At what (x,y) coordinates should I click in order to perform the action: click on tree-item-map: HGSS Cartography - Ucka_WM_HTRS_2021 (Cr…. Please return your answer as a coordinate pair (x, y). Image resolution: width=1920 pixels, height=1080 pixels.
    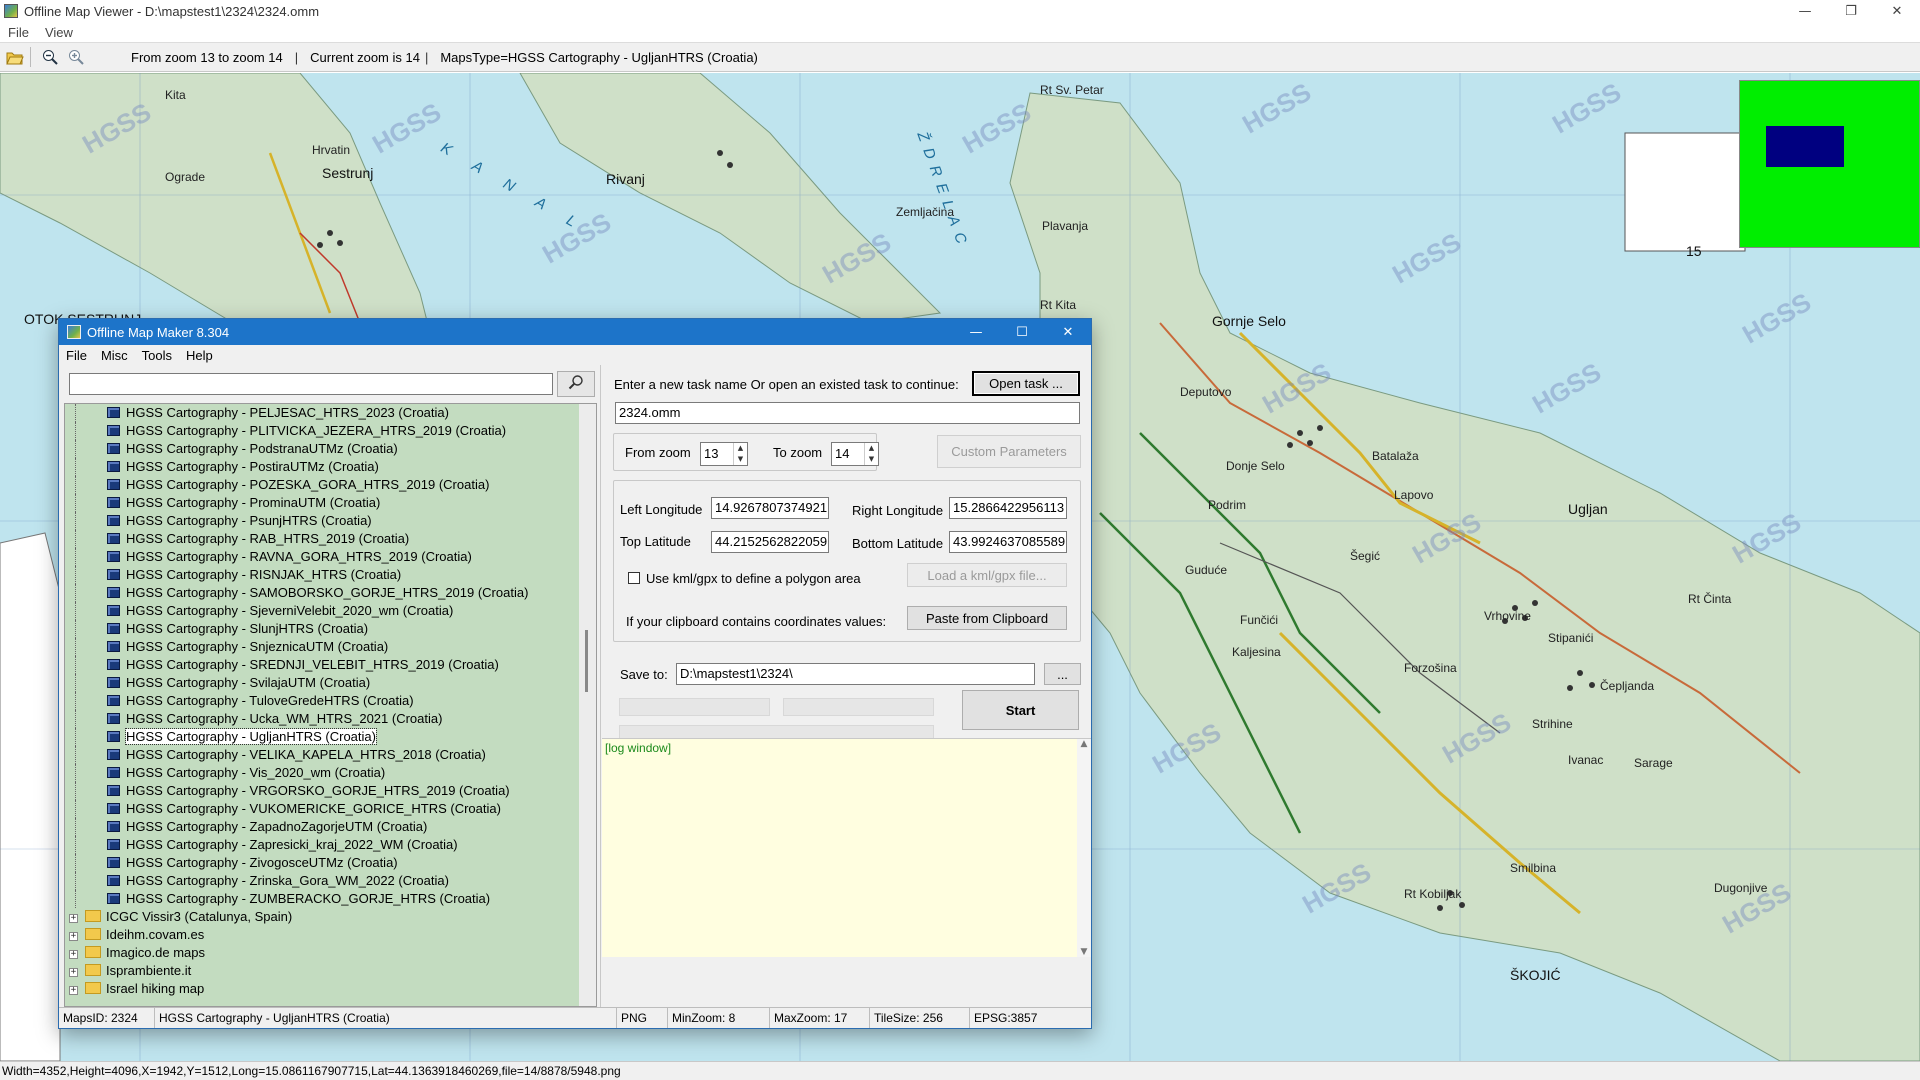
    Looking at the image, I should click on (330, 719).